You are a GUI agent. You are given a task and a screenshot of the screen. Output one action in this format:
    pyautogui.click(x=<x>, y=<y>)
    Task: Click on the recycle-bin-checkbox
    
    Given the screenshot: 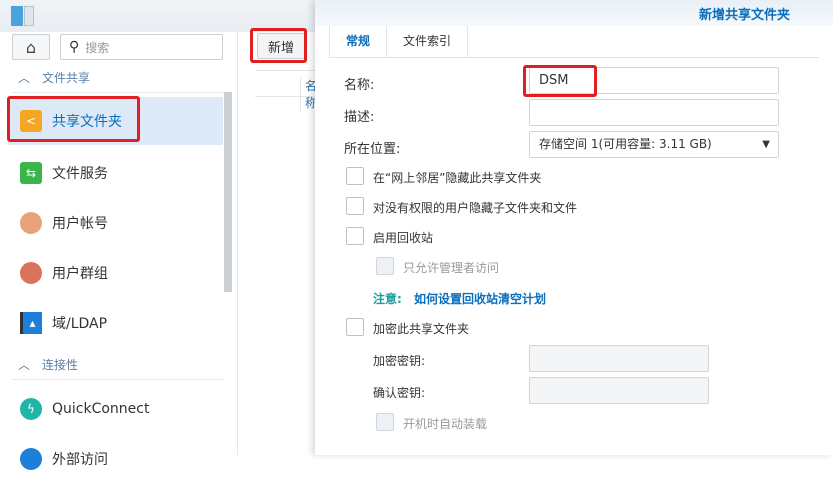 What is the action you would take?
    pyautogui.click(x=355, y=236)
    